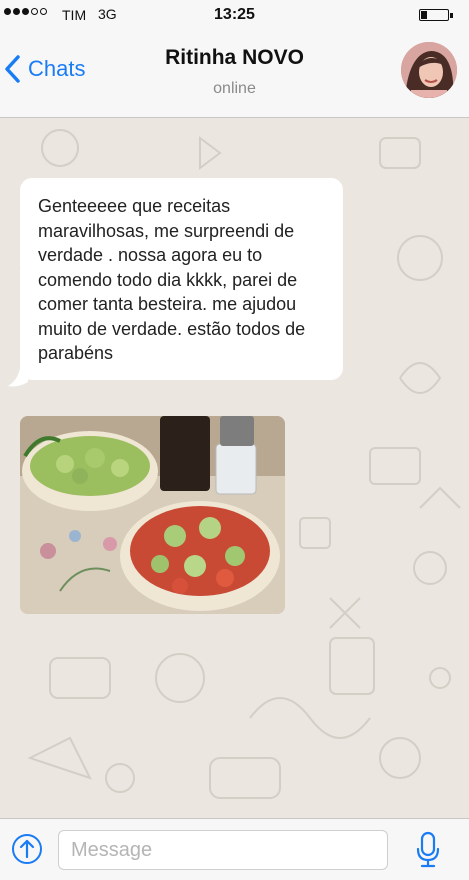  What do you see at coordinates (429, 70) in the screenshot?
I see `contact-avatar` at bounding box center [429, 70].